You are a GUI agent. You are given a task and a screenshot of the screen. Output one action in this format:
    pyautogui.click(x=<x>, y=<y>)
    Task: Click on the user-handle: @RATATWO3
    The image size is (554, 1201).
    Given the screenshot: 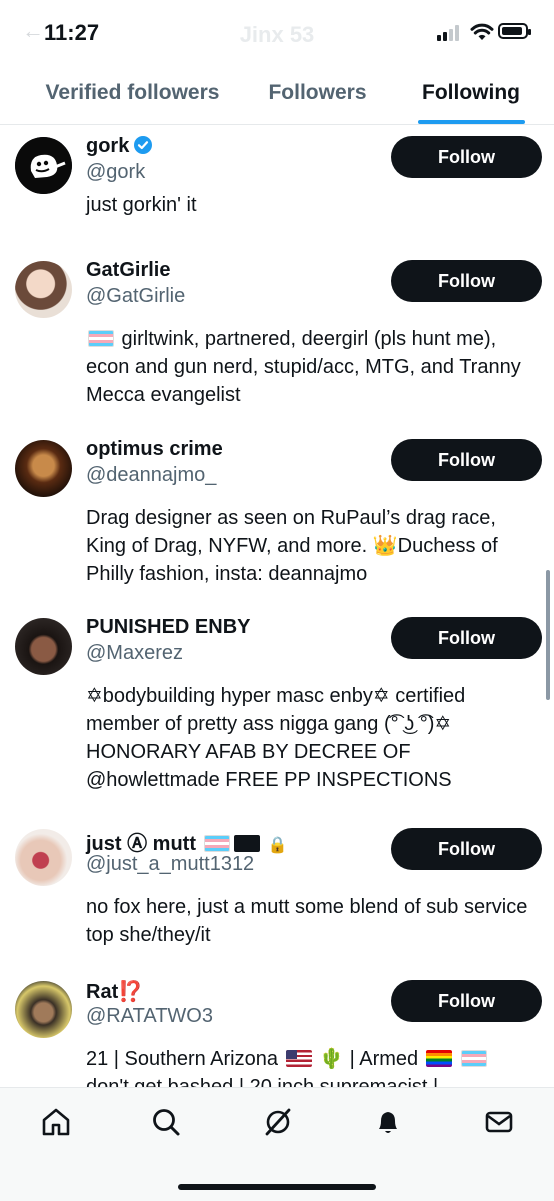 What is the action you would take?
    pyautogui.click(x=149, y=1016)
    